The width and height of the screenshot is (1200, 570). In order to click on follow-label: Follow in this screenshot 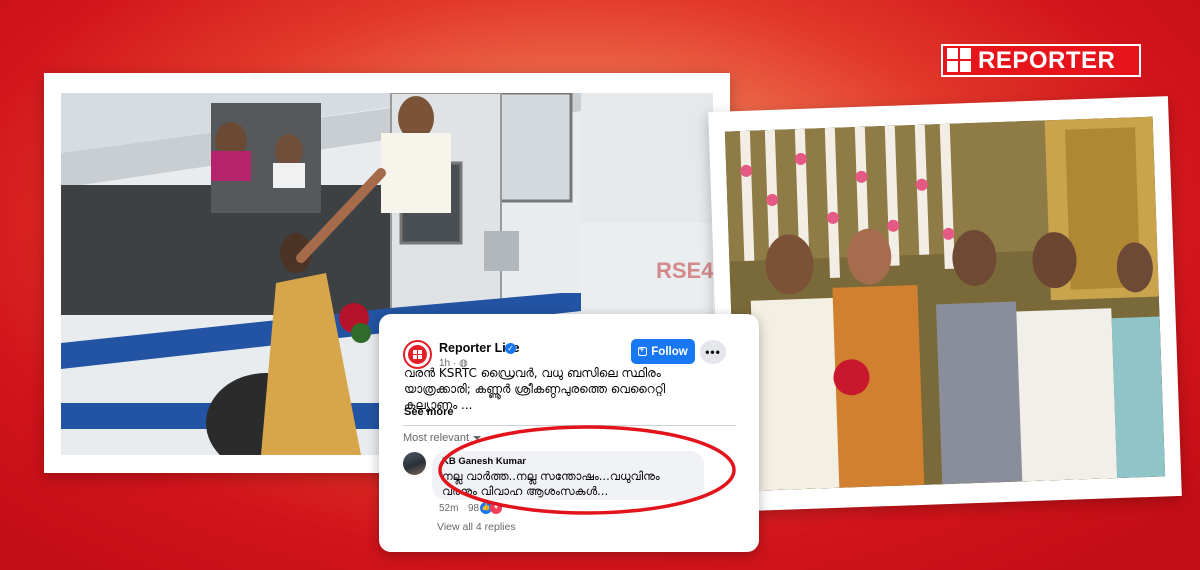, I will do `click(669, 351)`.